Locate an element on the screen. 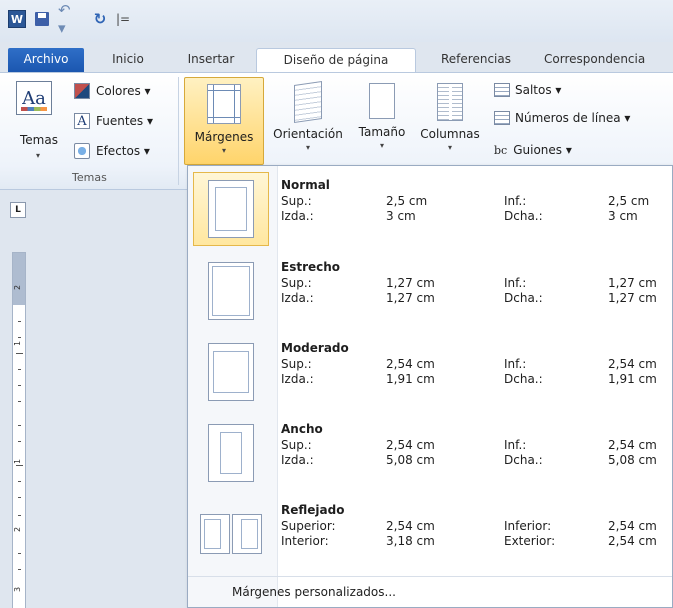 This screenshot has height=608, width=673. tamano-button: Tamaño ▾ is located at coordinates (382, 116).